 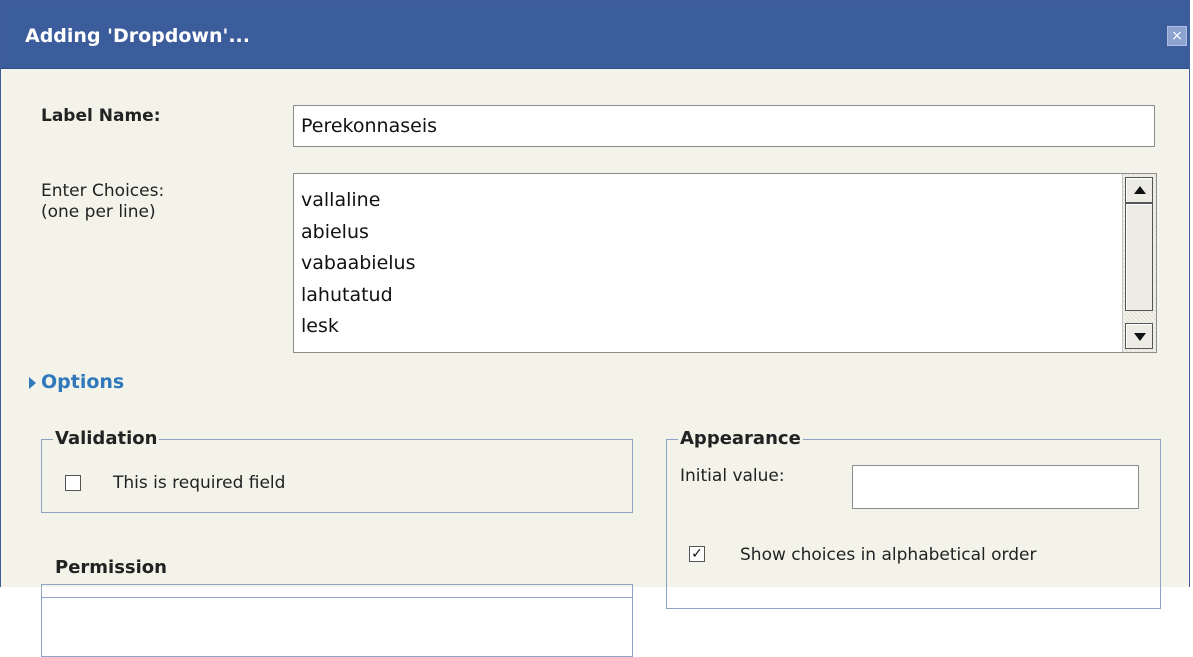 What do you see at coordinates (995, 487) in the screenshot?
I see `initial-value-input` at bounding box center [995, 487].